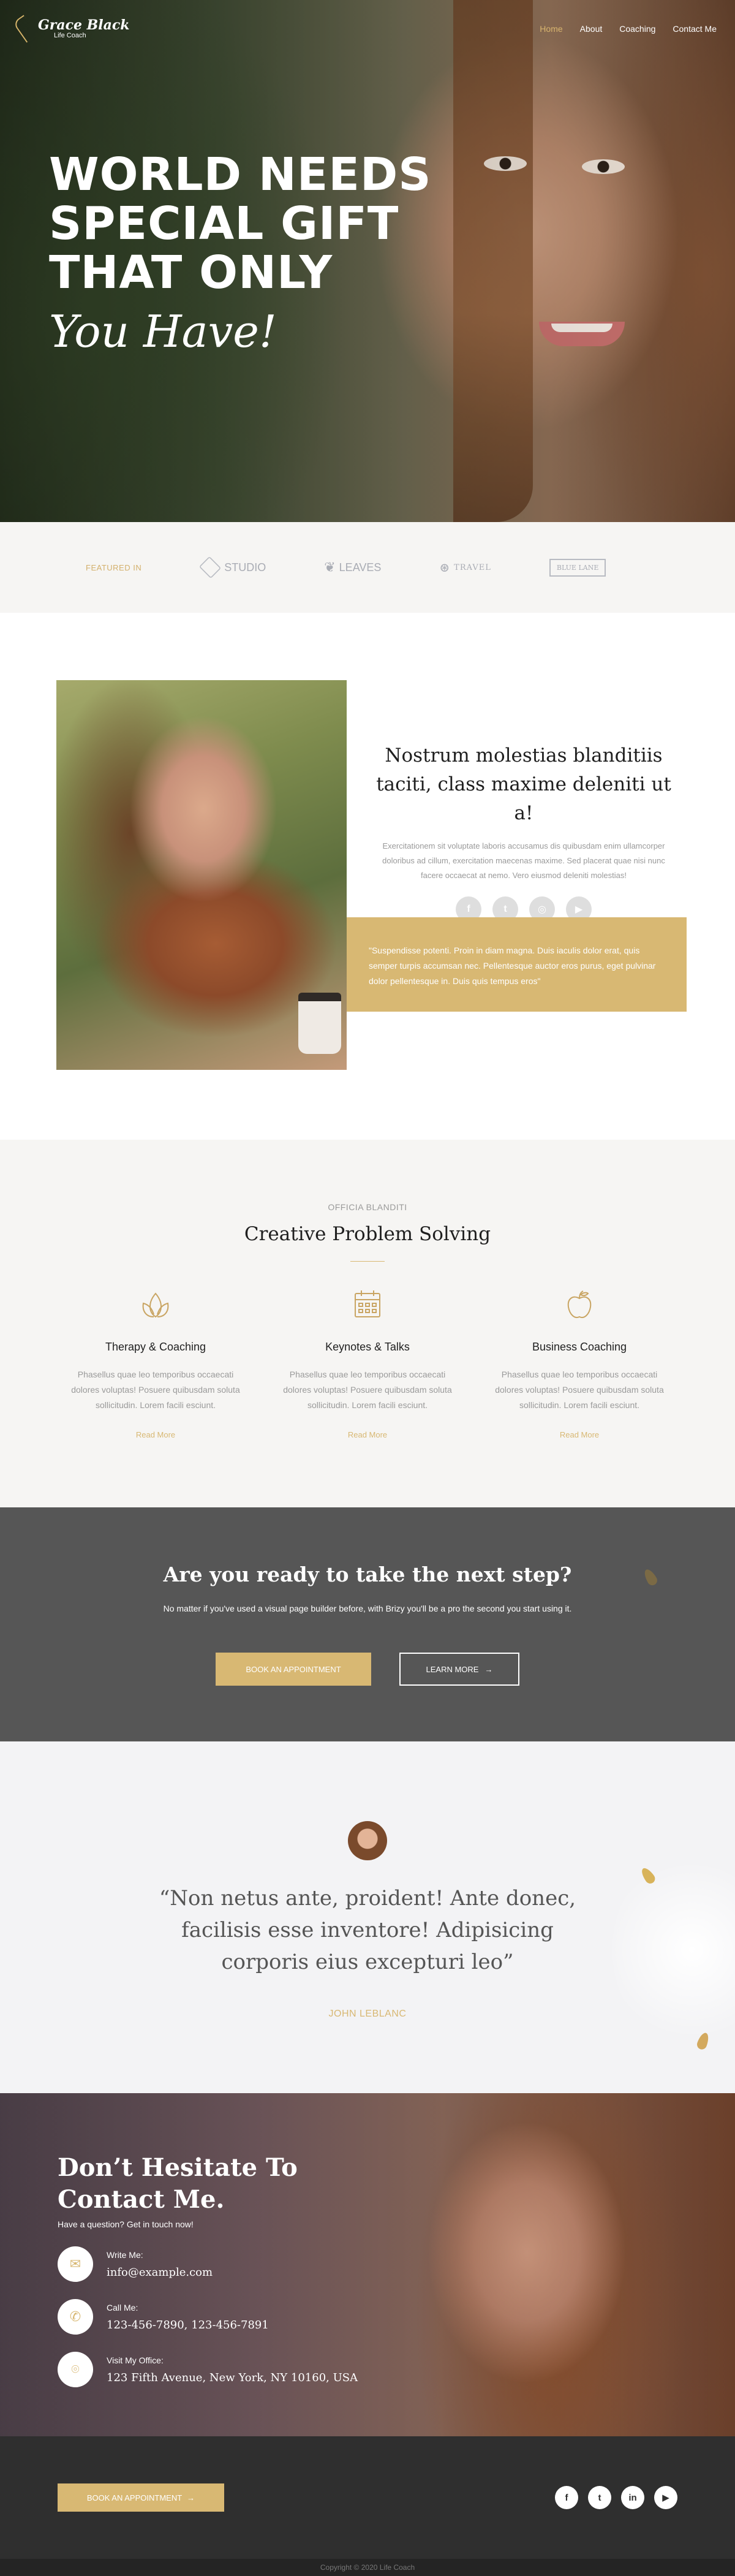 The width and height of the screenshot is (735, 2576). I want to click on lotus-icon, so click(155, 1305).